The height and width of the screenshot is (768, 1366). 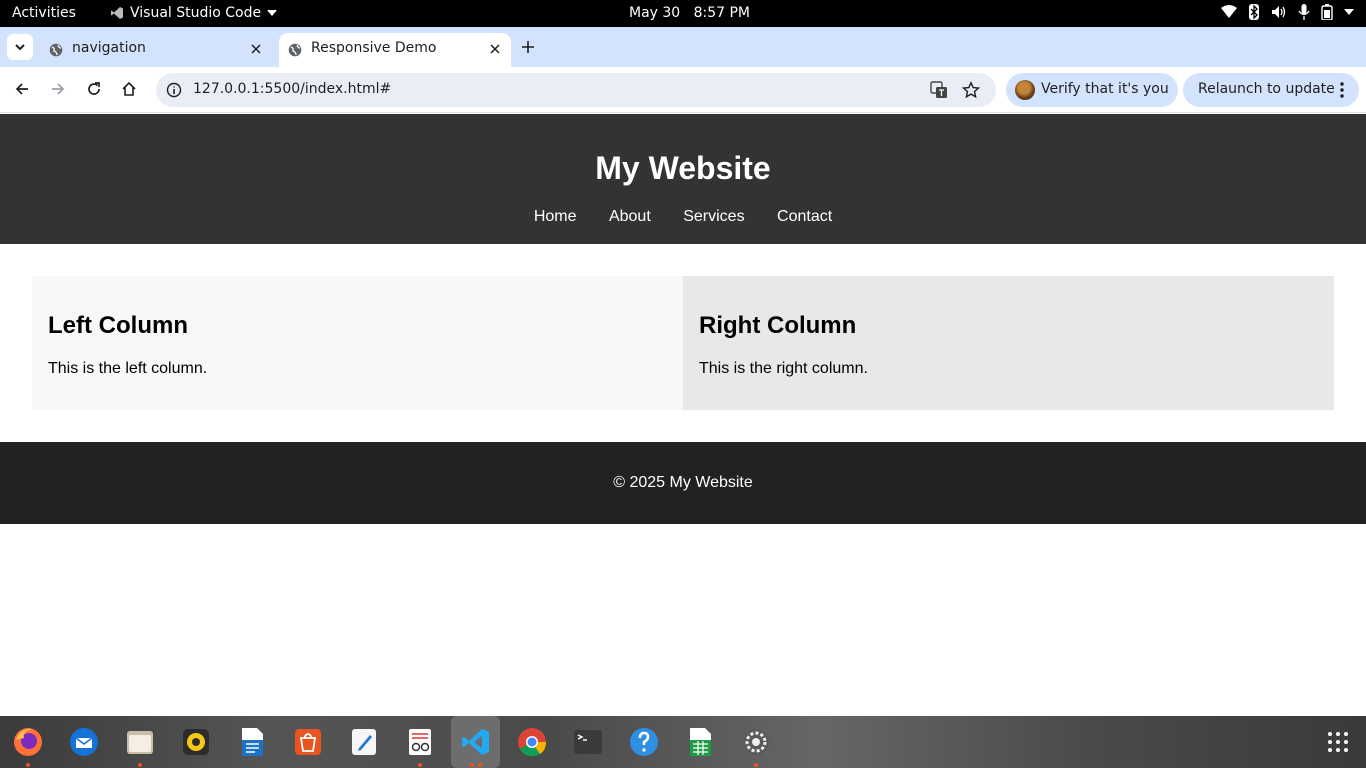 What do you see at coordinates (555, 217) in the screenshot?
I see `nav-link-home: Home` at bounding box center [555, 217].